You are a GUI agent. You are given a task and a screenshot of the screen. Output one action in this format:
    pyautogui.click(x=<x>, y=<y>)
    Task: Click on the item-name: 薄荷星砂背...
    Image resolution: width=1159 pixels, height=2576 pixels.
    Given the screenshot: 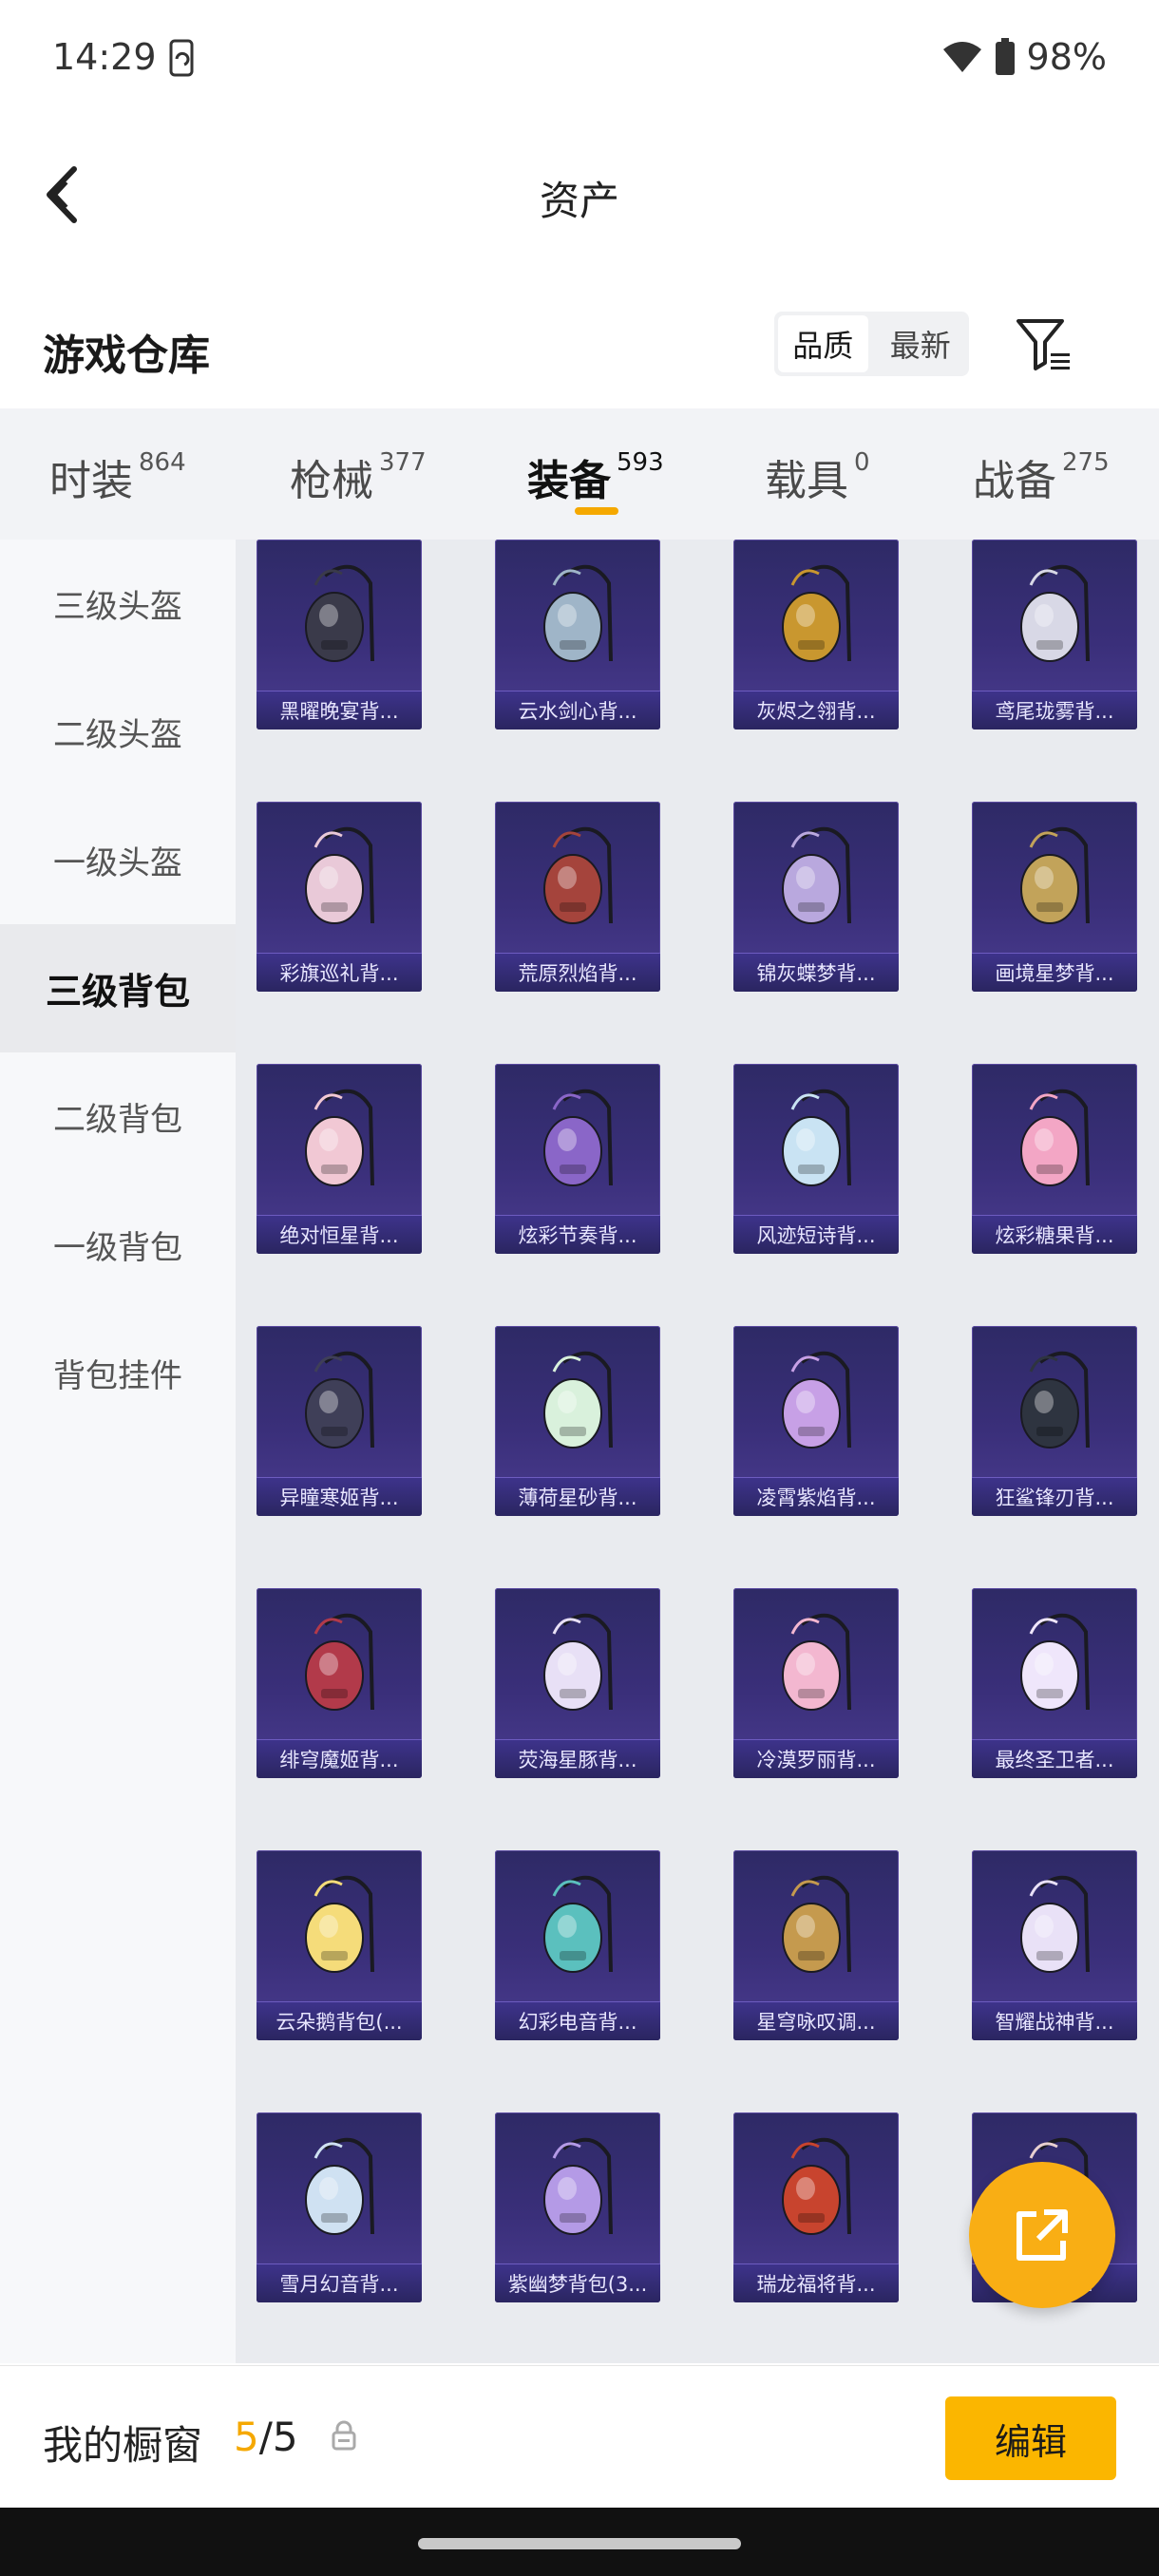 What is the action you would take?
    pyautogui.click(x=577, y=1496)
    